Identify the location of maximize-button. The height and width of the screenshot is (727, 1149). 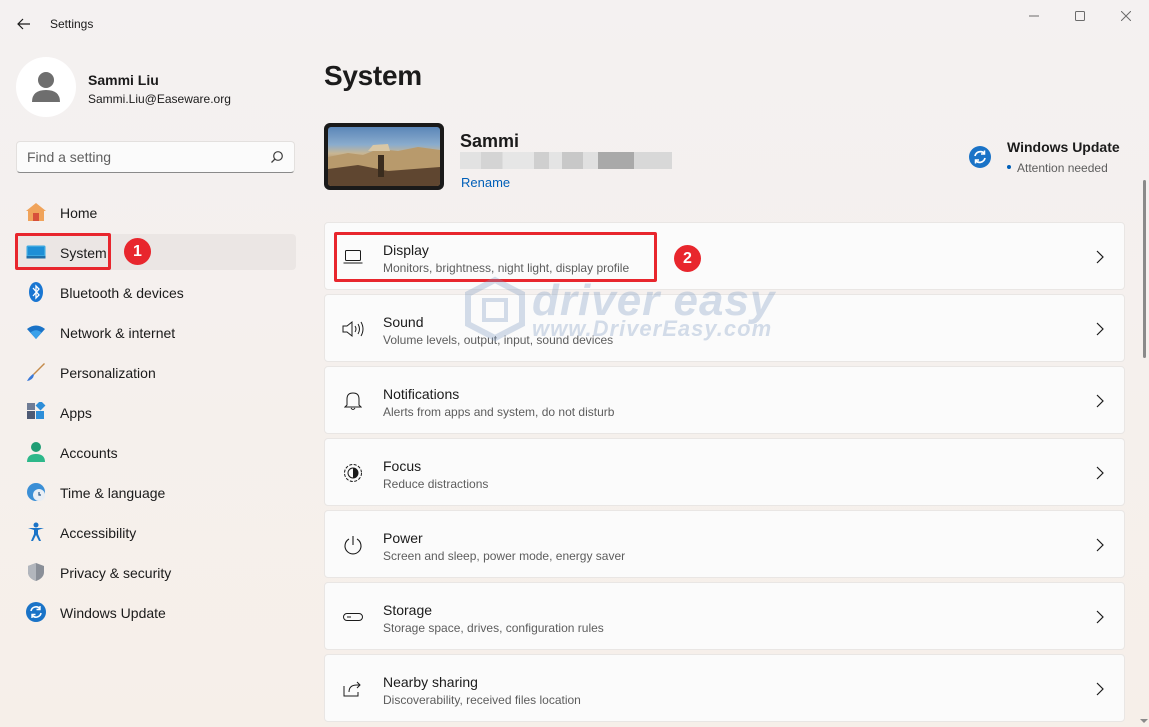
(1080, 16).